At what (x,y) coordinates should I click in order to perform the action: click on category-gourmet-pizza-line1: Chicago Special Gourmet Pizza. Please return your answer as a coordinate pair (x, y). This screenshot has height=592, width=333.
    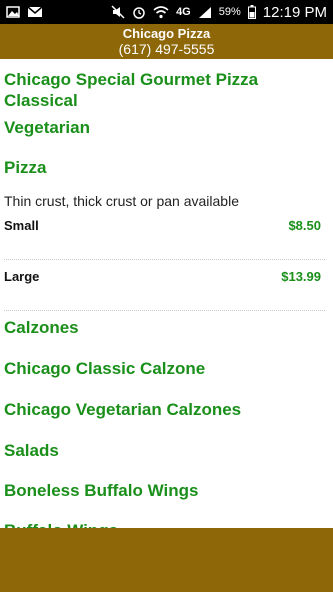
    Looking at the image, I should click on (131, 79).